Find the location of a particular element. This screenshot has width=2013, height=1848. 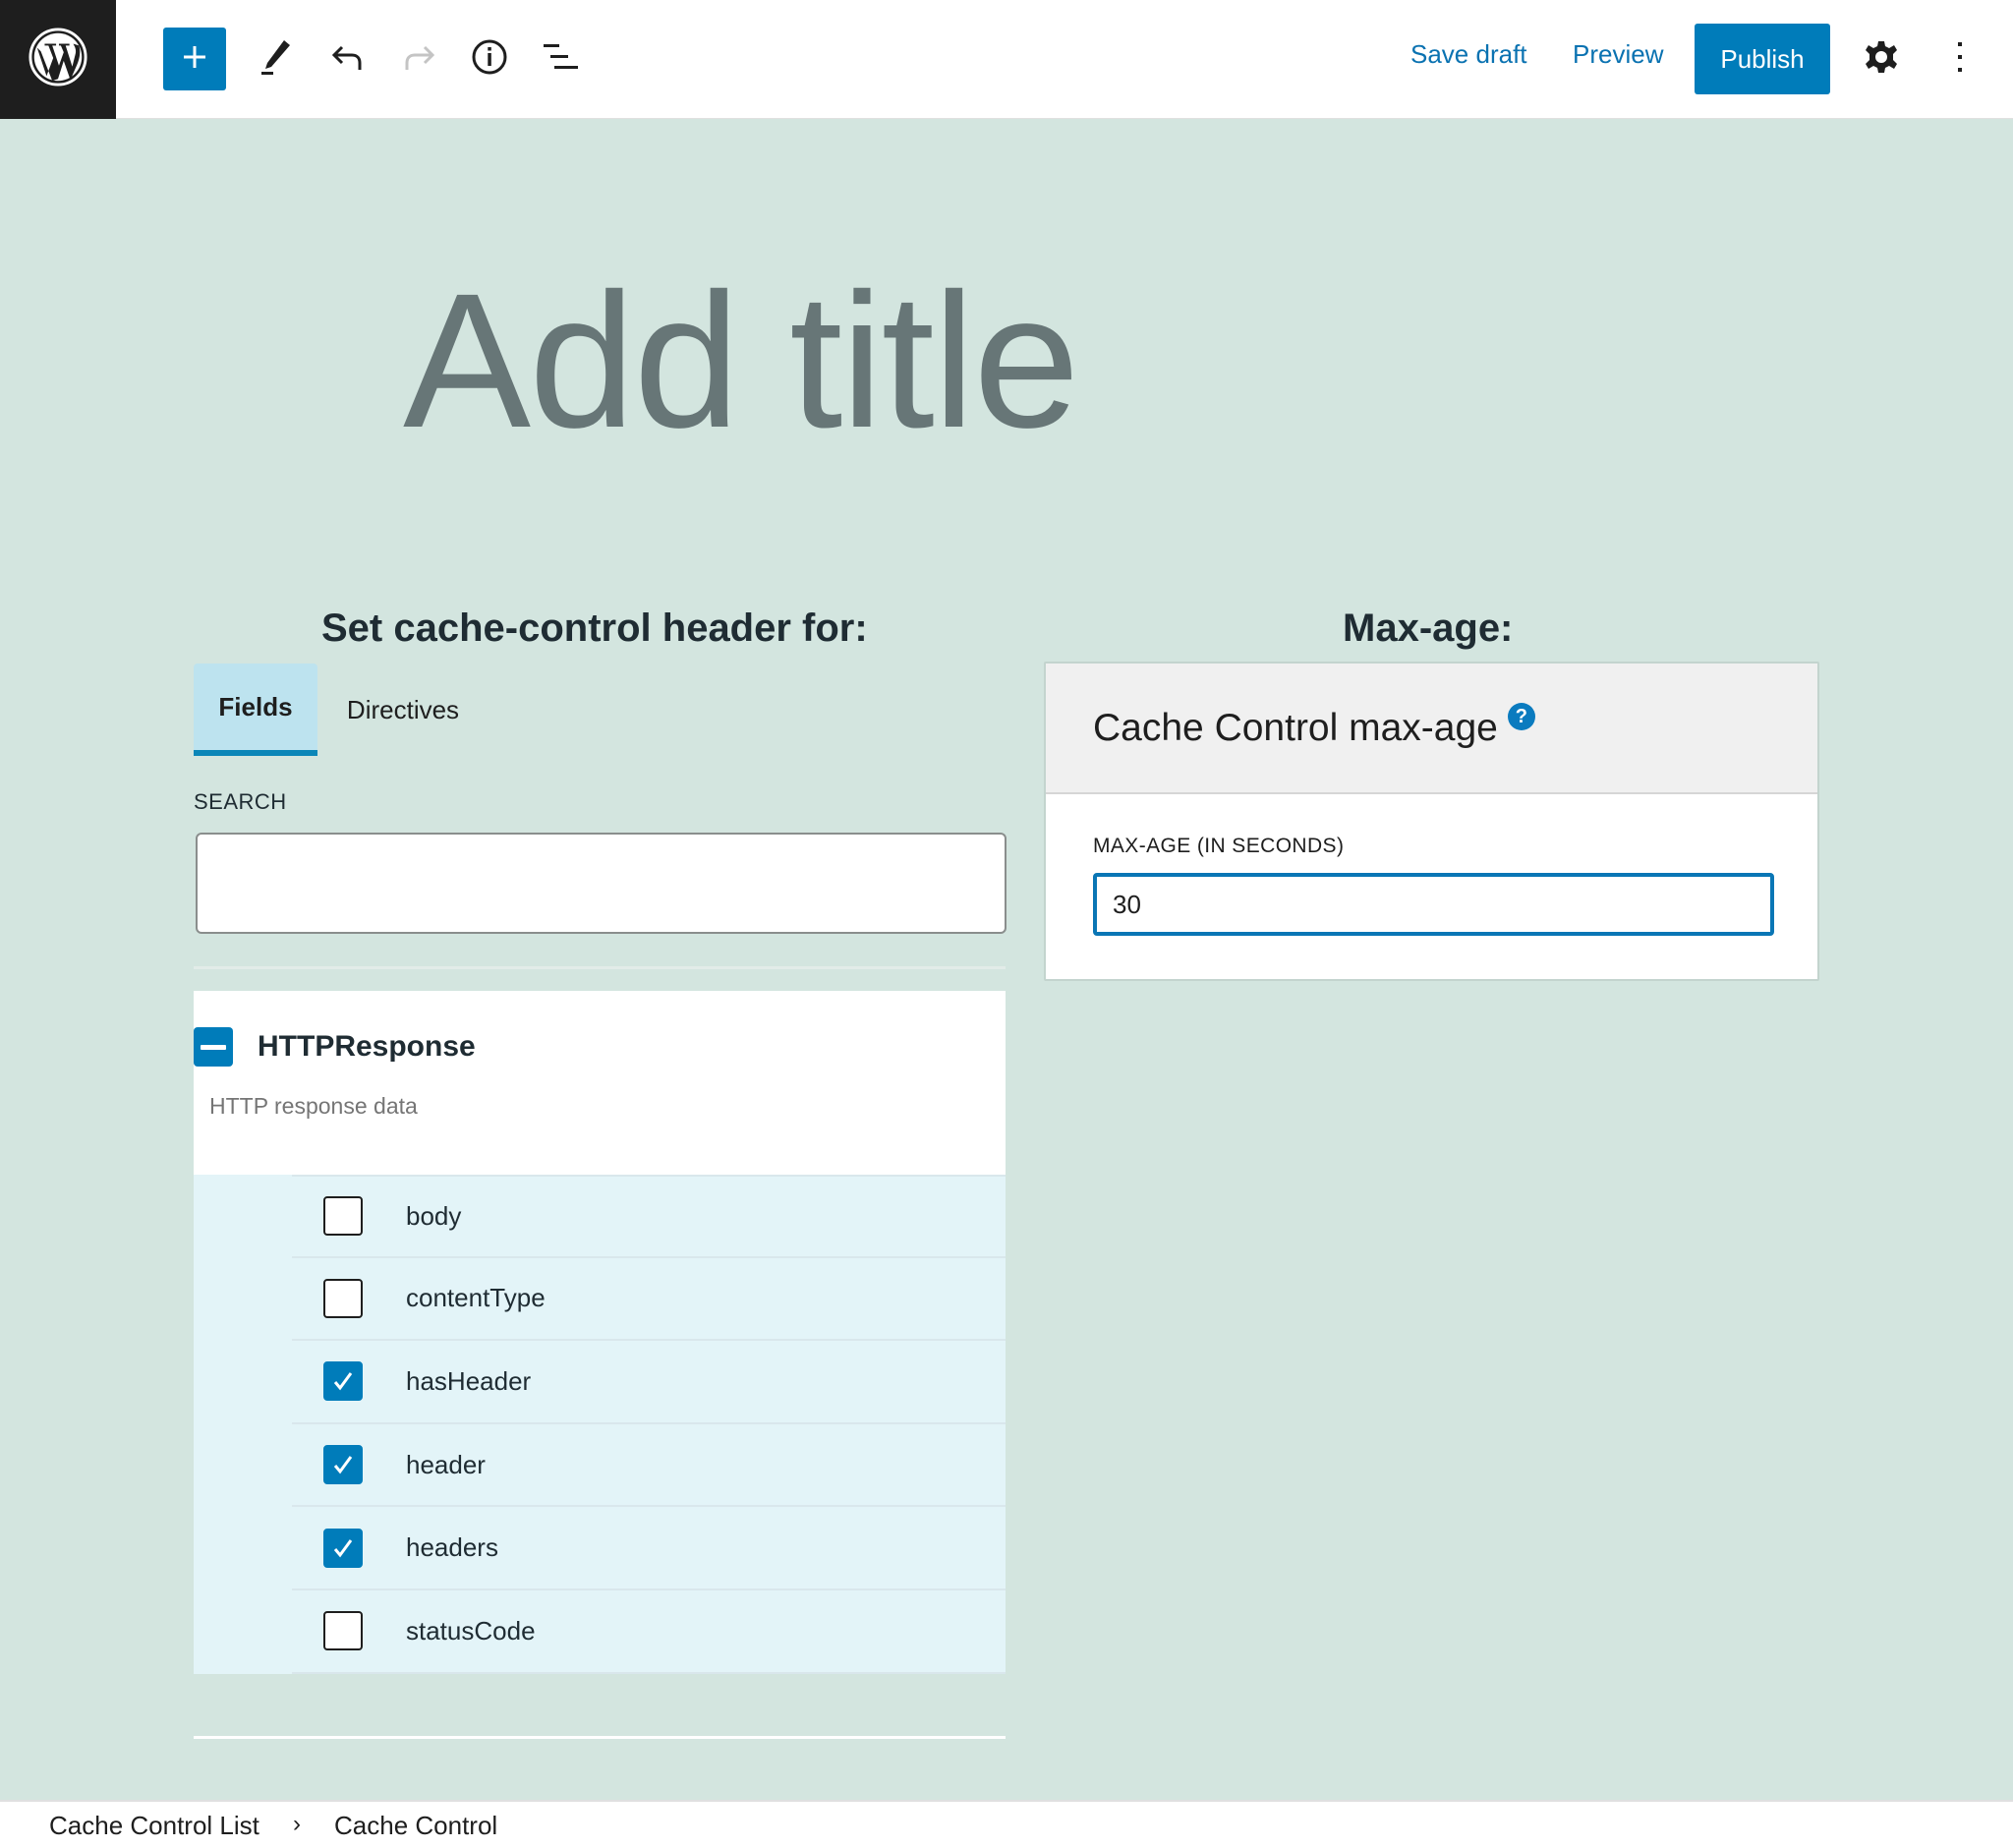

fields-section-heading: Set cache-control header for: is located at coordinates (594, 628).